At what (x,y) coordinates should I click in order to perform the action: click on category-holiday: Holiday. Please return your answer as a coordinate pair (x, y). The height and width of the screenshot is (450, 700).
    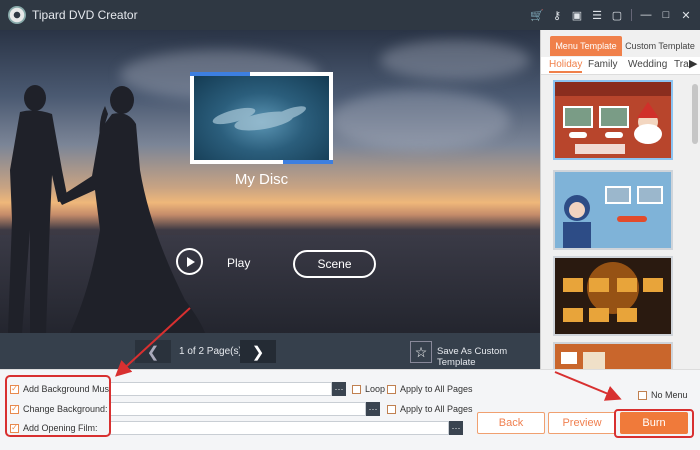
    Looking at the image, I should click on (566, 66).